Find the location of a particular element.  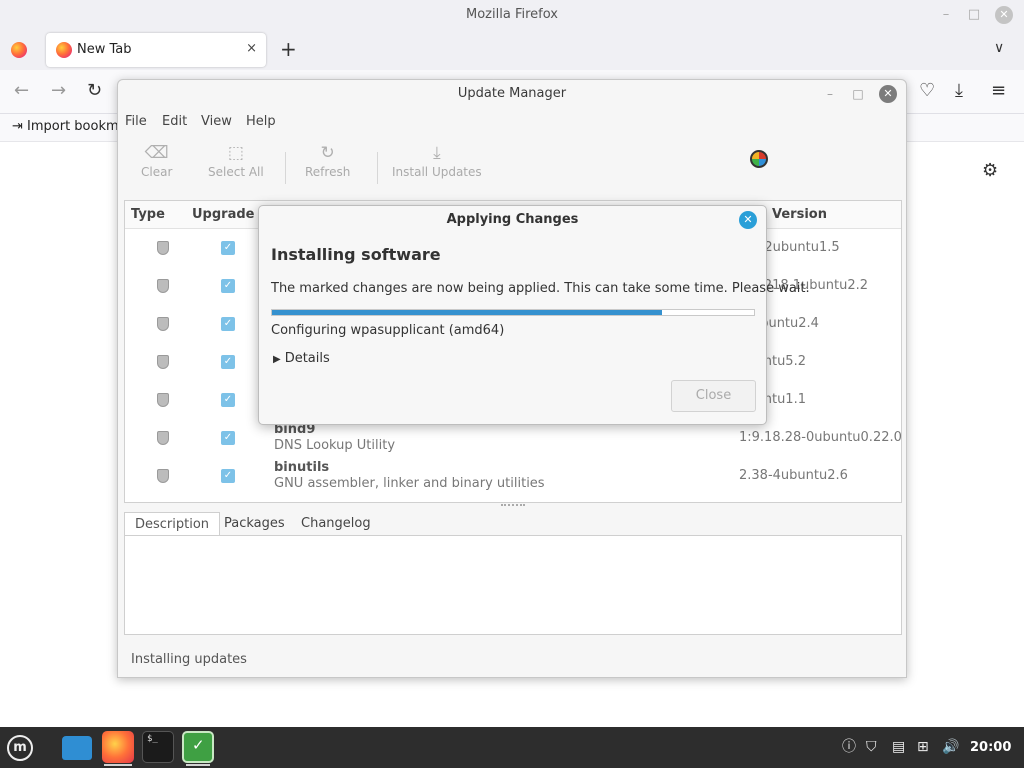

expand-triangle-icon: ▶ is located at coordinates (277, 359).